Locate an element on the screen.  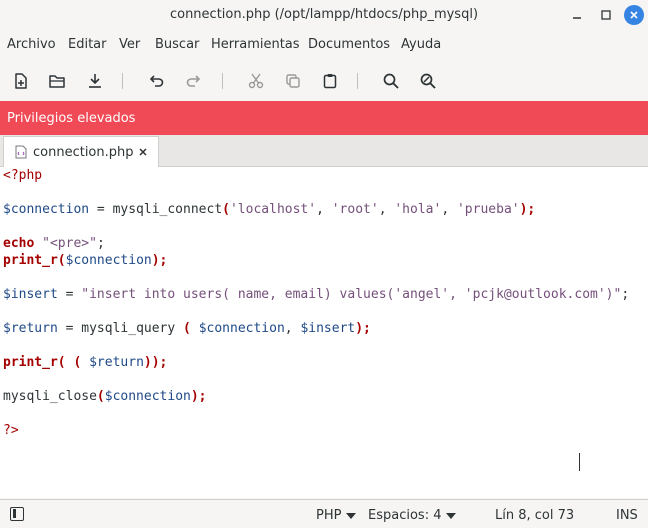
code-token: = is located at coordinates (69, 294).